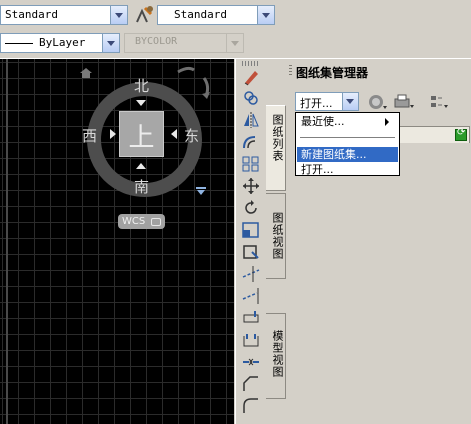  I want to click on sheet-list-header, so click(431, 135).